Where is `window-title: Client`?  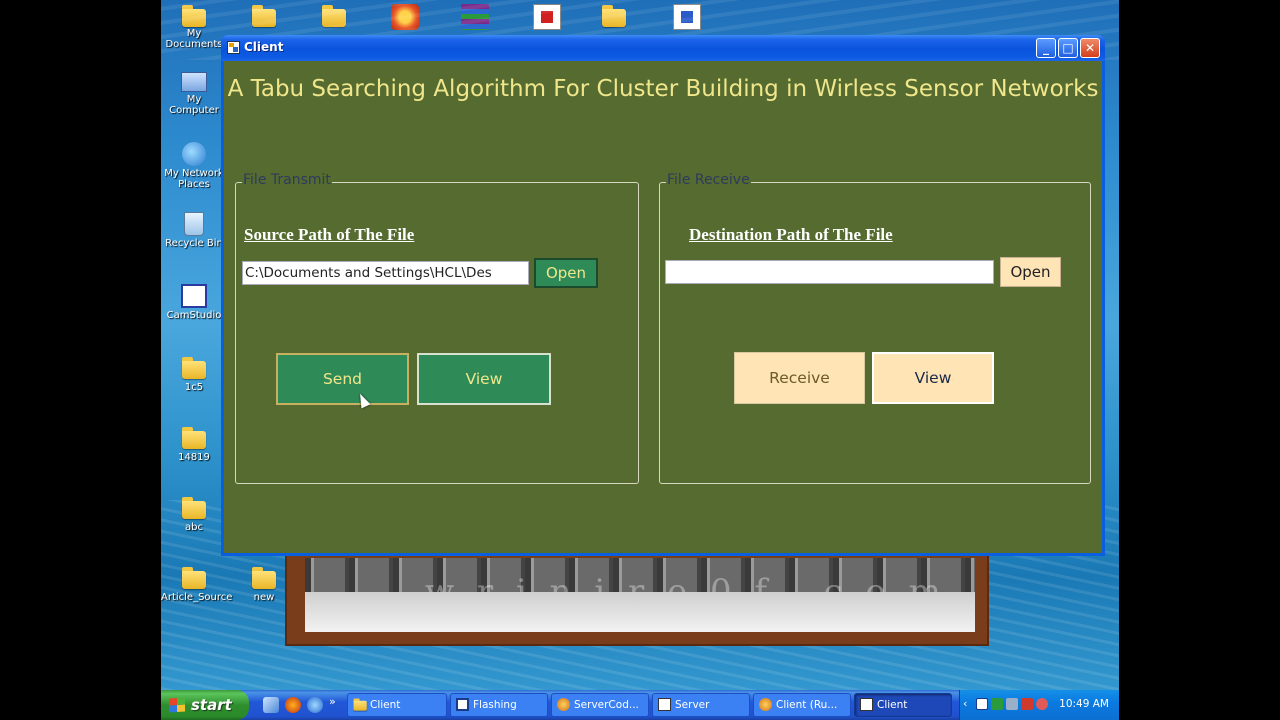
window-title: Client is located at coordinates (264, 47).